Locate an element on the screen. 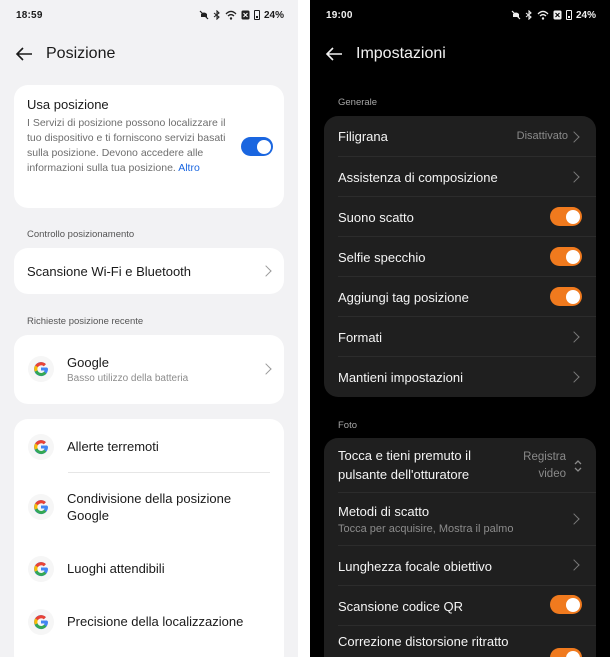 The height and width of the screenshot is (657, 610). use-location-toggle is located at coordinates (257, 146).